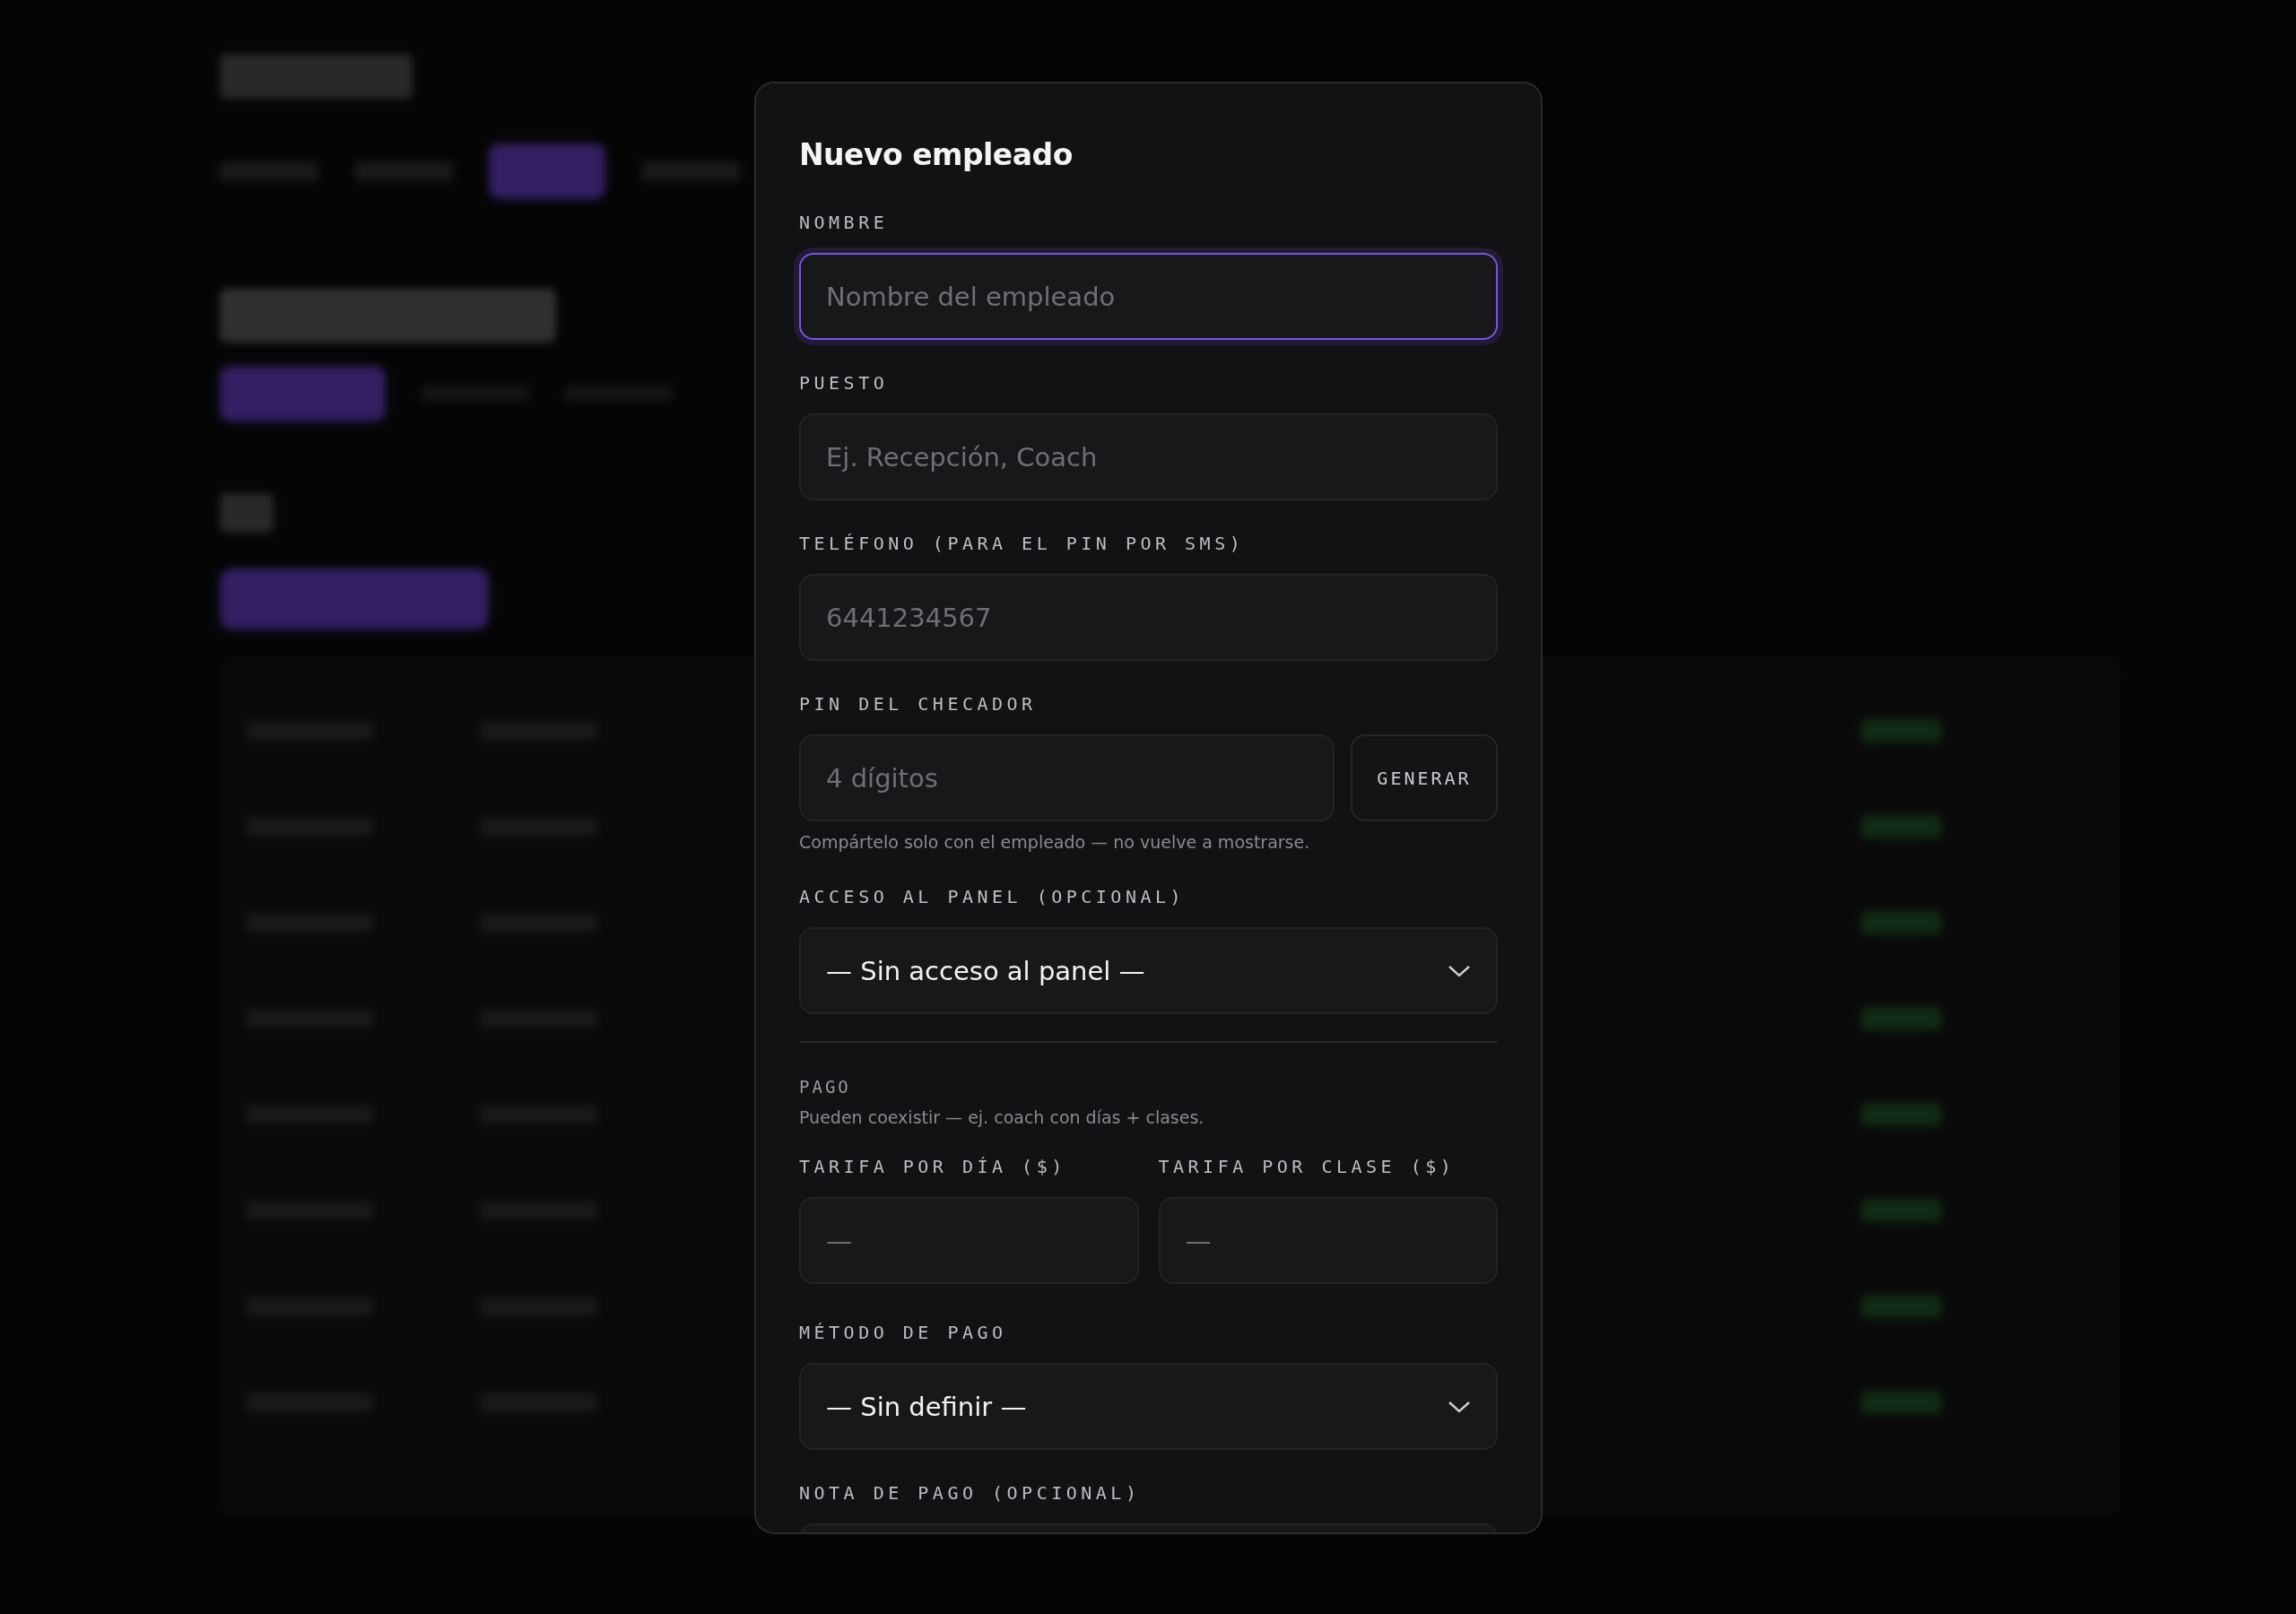 This screenshot has width=2296, height=1614. What do you see at coordinates (247, 513) in the screenshot?
I see `blurred-count` at bounding box center [247, 513].